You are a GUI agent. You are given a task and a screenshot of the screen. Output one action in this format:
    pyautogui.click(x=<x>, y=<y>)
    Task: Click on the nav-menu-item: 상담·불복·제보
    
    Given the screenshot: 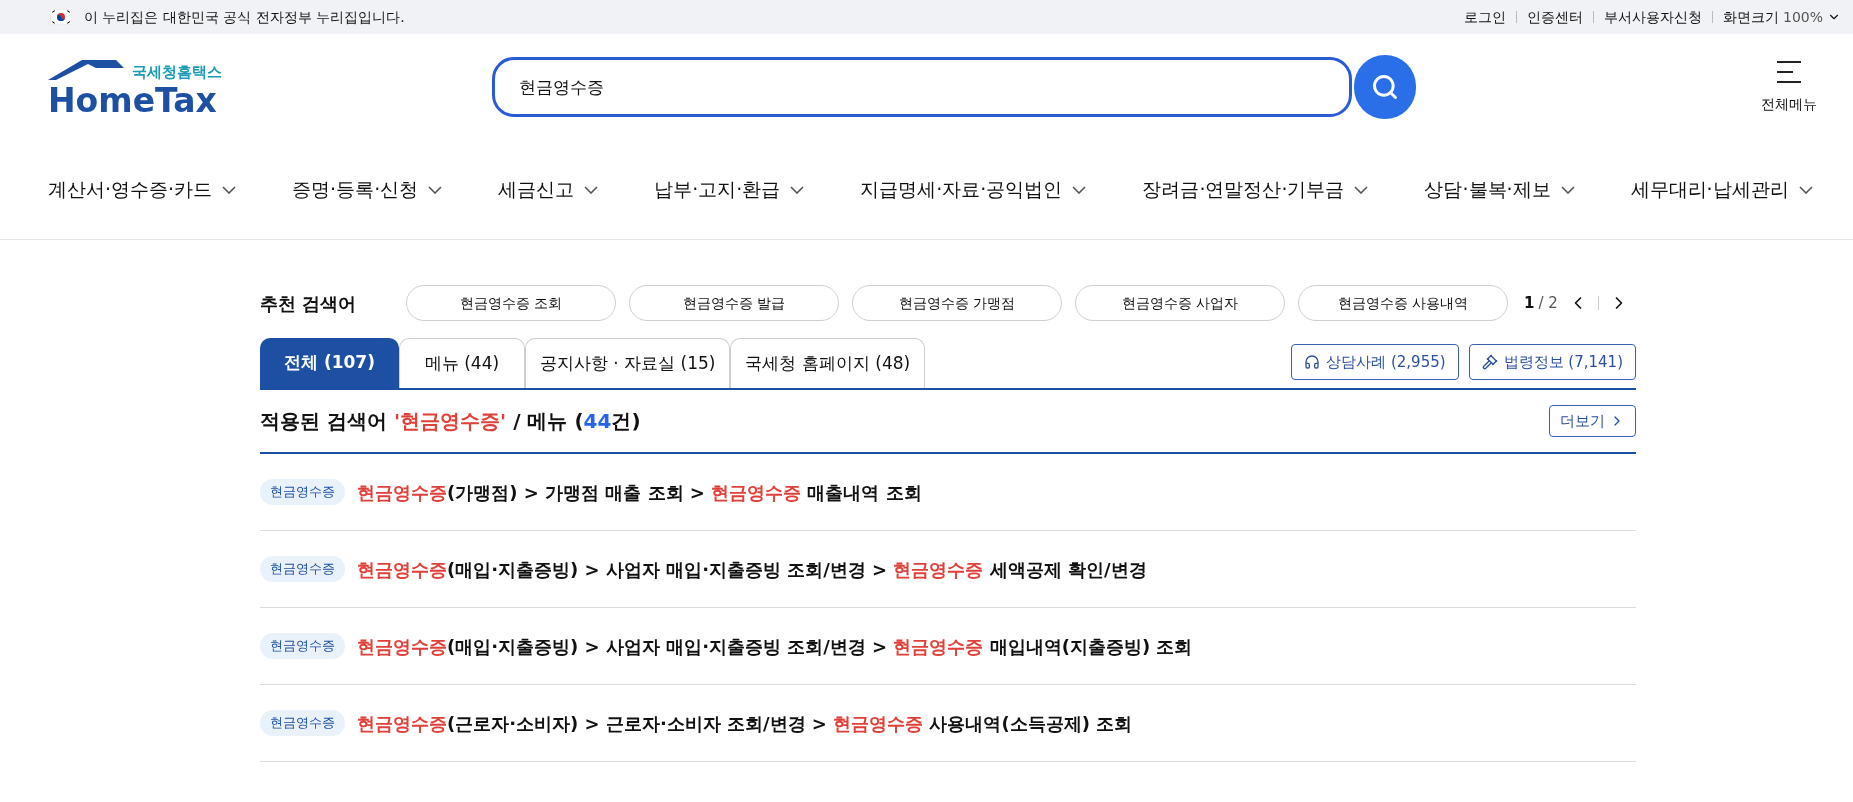 What is the action you would take?
    pyautogui.click(x=1499, y=189)
    